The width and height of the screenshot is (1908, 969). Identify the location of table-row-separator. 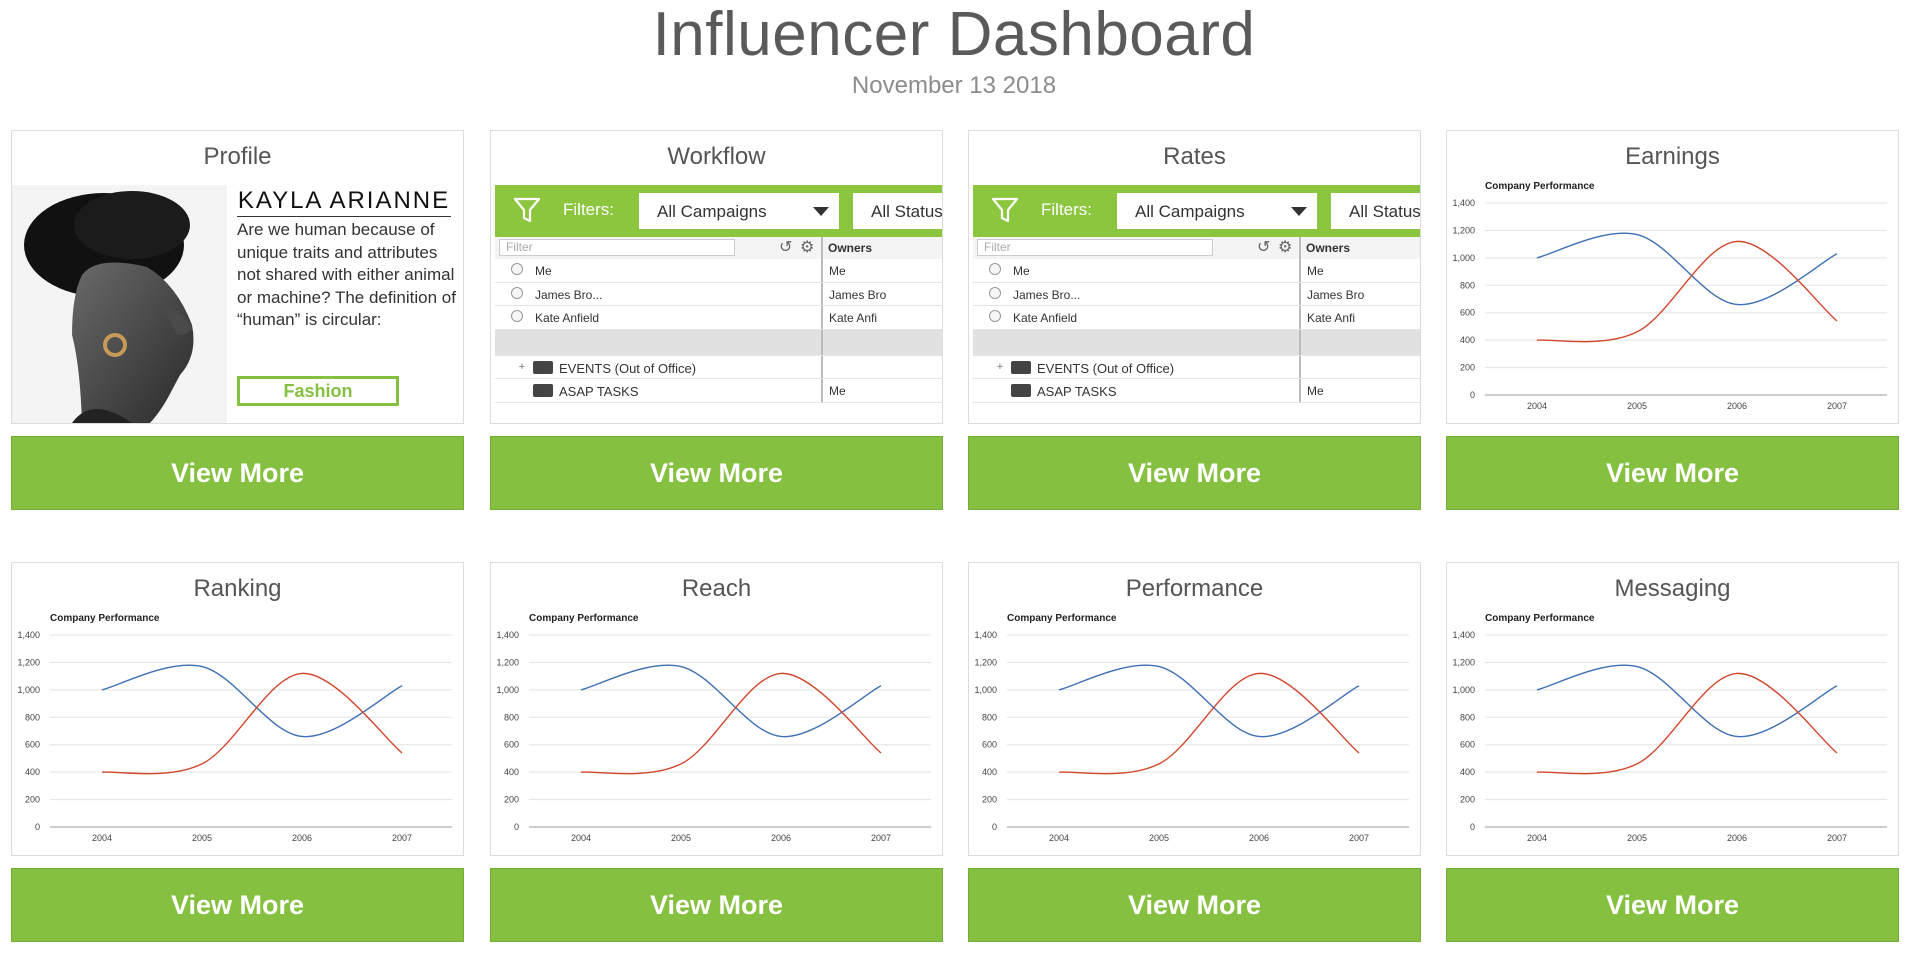
(1196, 342).